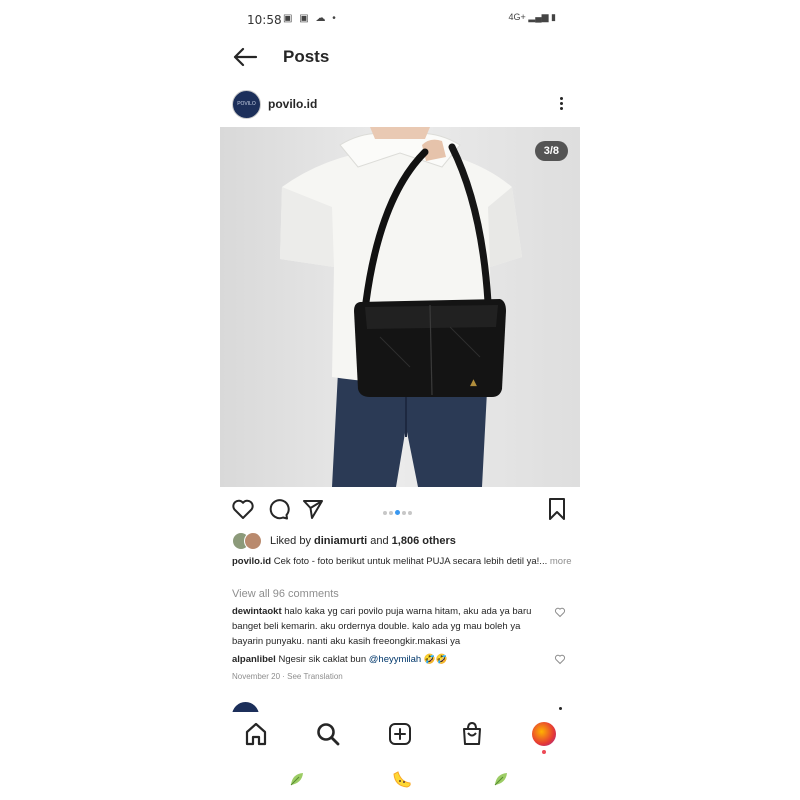 The height and width of the screenshot is (800, 800). What do you see at coordinates (253, 541) in the screenshot?
I see `liker-avatar` at bounding box center [253, 541].